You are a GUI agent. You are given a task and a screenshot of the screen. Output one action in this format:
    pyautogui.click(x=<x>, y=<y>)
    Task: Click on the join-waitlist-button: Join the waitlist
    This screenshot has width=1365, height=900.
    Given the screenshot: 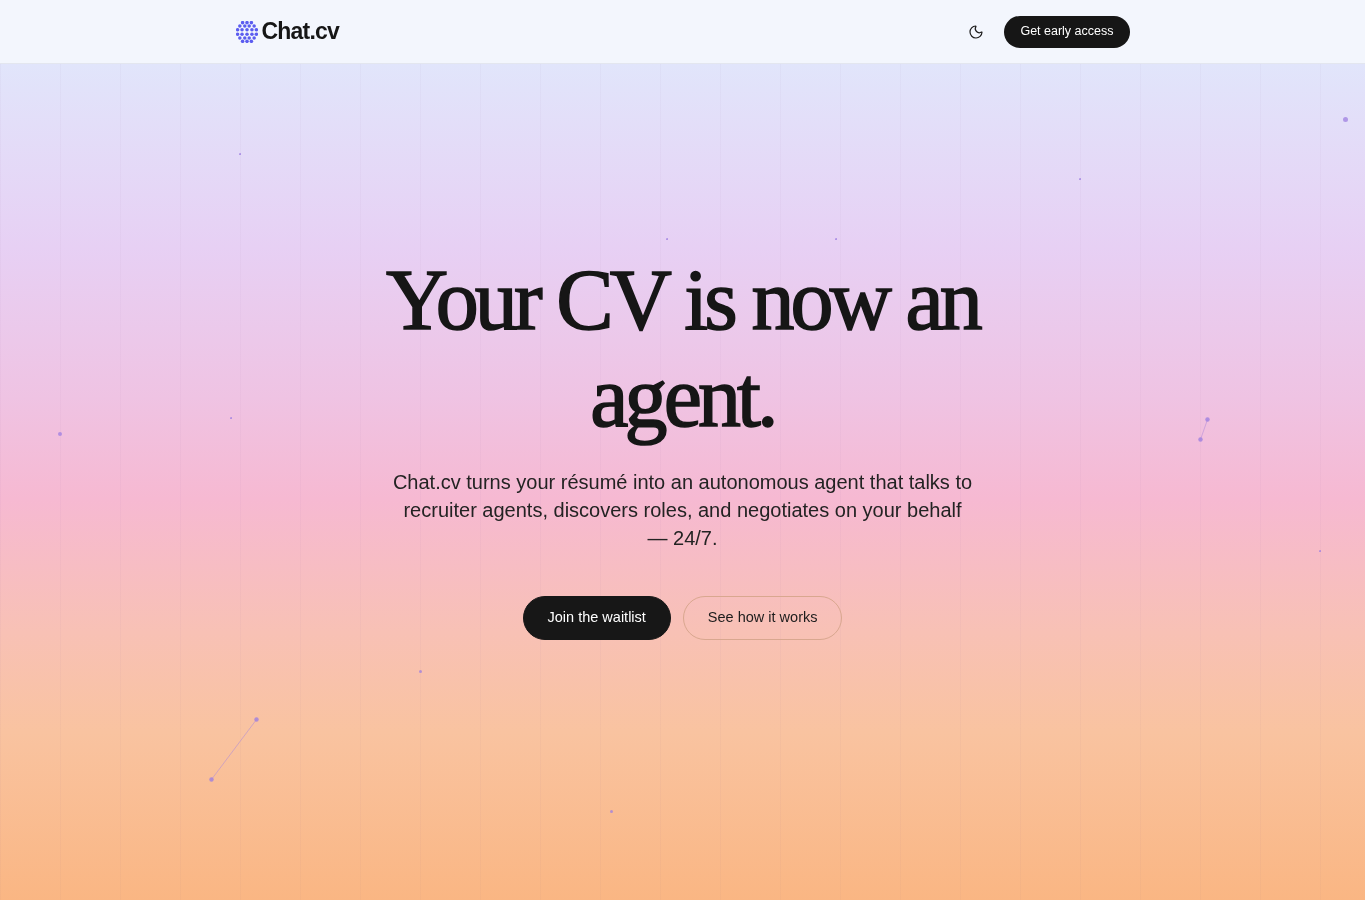 What is the action you would take?
    pyautogui.click(x=596, y=618)
    